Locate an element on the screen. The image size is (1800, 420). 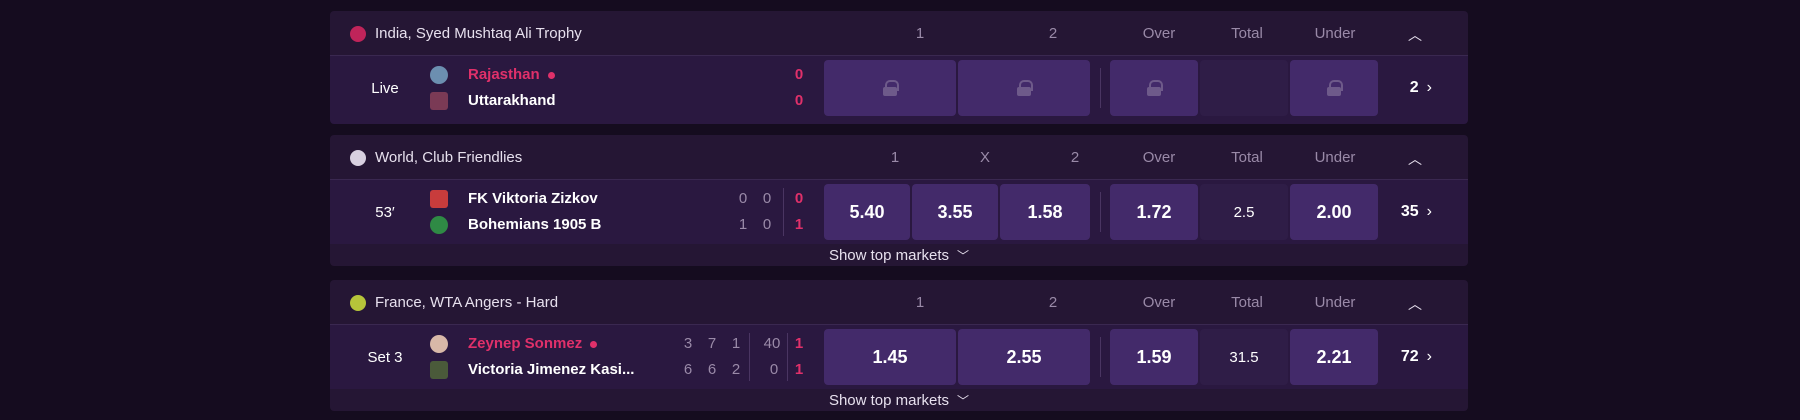
odd-button-2-locked is located at coordinates (1024, 88).